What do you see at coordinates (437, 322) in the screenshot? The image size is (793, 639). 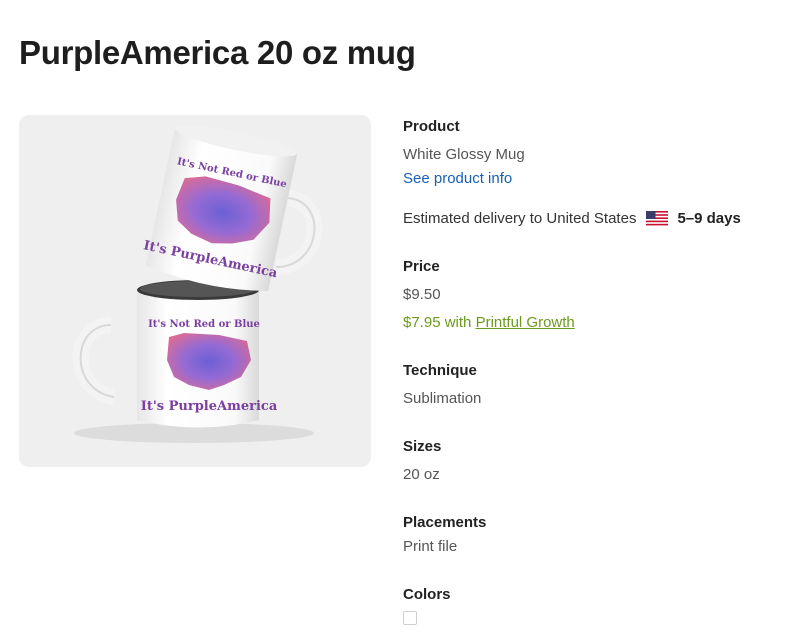 I see `growth-price-text: $7.95 with` at bounding box center [437, 322].